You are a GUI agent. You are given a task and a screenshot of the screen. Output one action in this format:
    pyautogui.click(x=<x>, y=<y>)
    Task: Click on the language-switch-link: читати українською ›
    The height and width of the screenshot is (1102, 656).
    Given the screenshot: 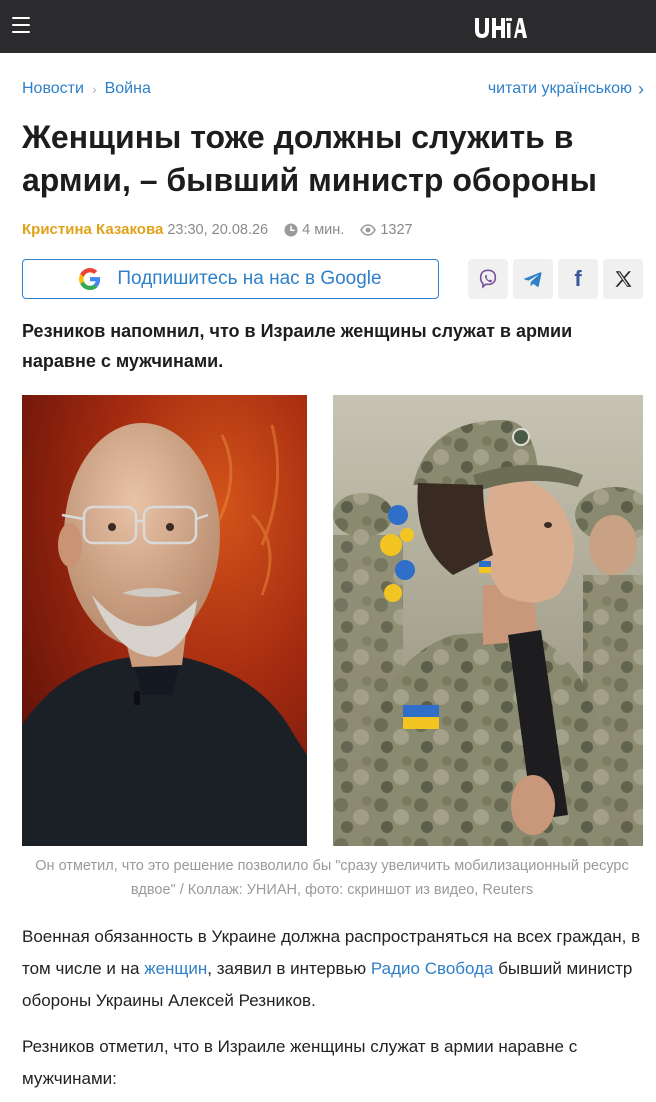 What is the action you would take?
    pyautogui.click(x=566, y=89)
    